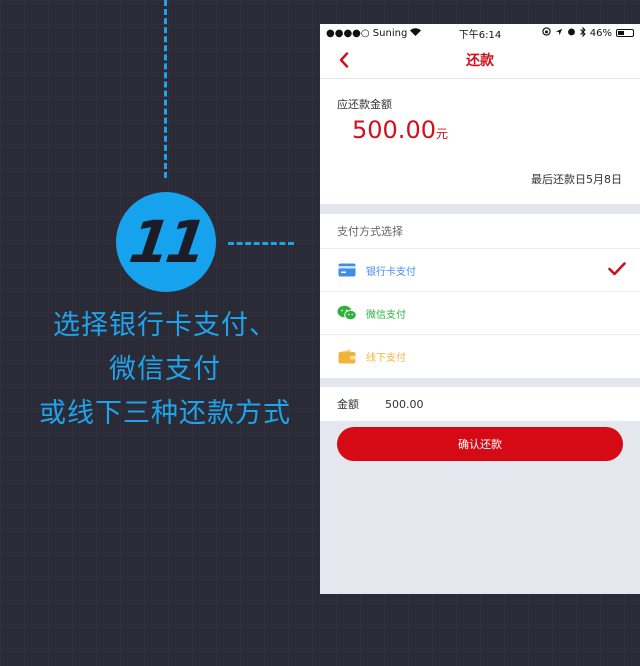  What do you see at coordinates (386, 358) in the screenshot?
I see `payment-option-label: 线下支付` at bounding box center [386, 358].